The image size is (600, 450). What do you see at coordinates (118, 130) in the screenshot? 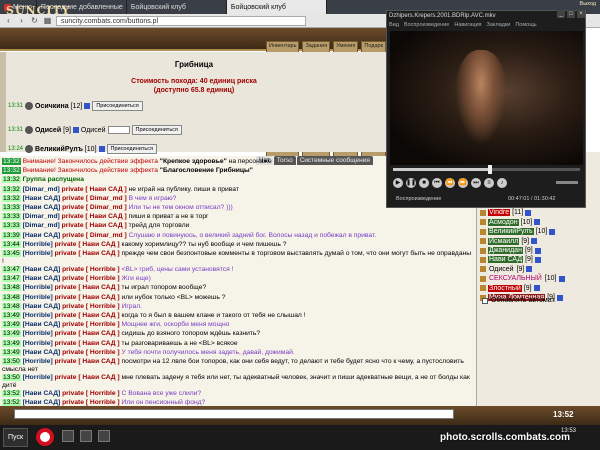
I see `password-input` at bounding box center [118, 130].